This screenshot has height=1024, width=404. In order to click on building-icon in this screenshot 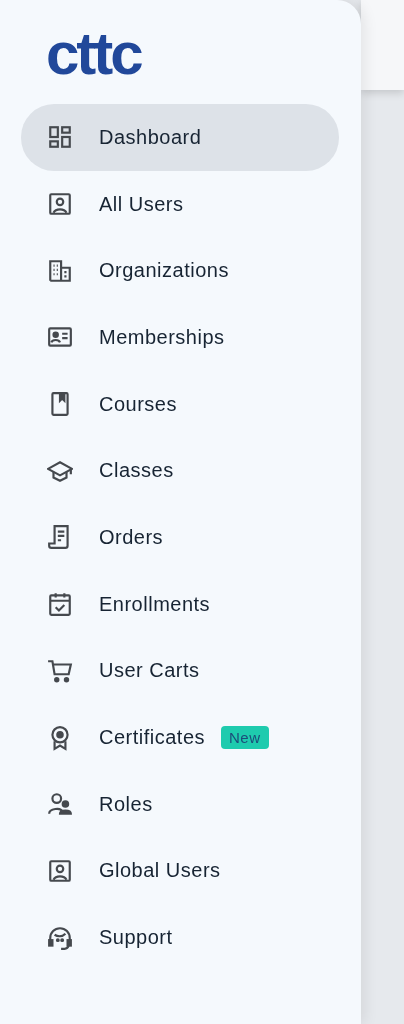, I will do `click(60, 270)`.